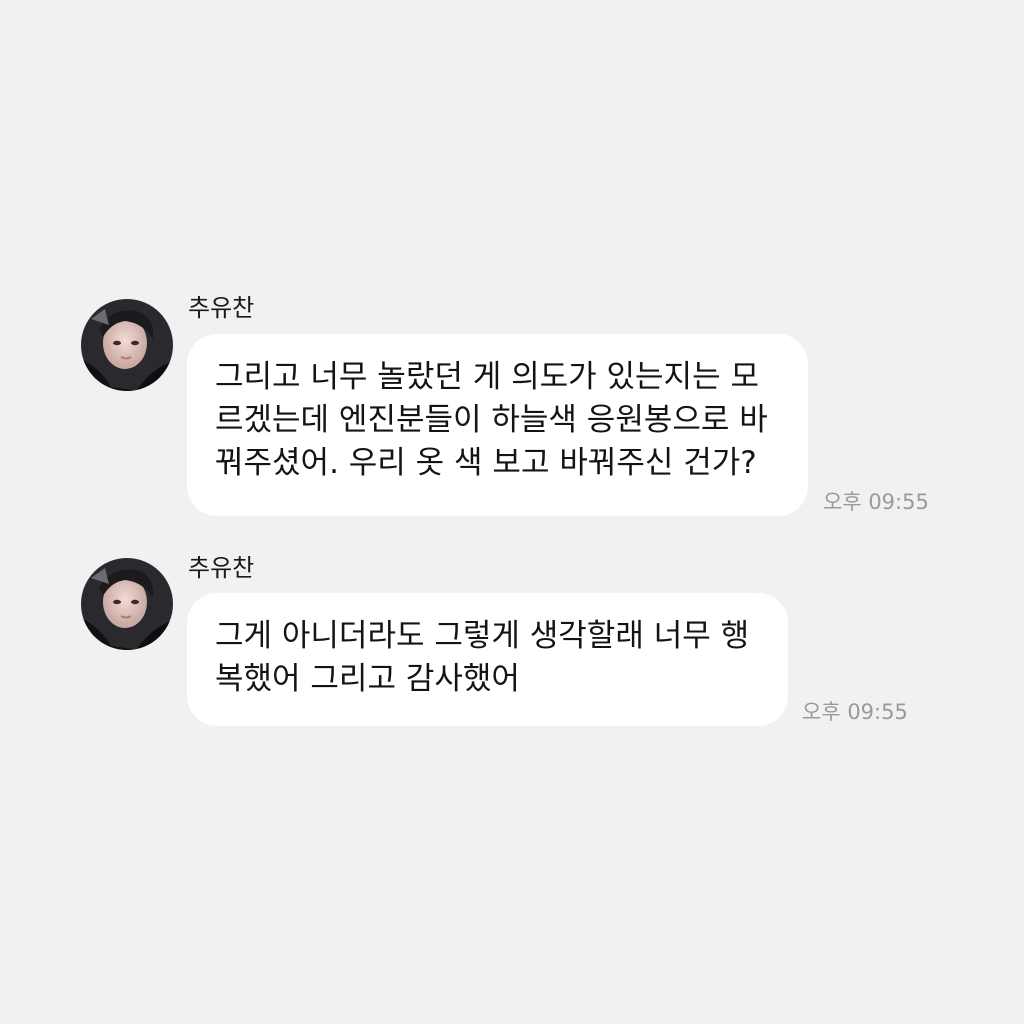  I want to click on message-text-line: 그게 아니더라도 그렇게 생각할래 너무 행, so click(482, 636).